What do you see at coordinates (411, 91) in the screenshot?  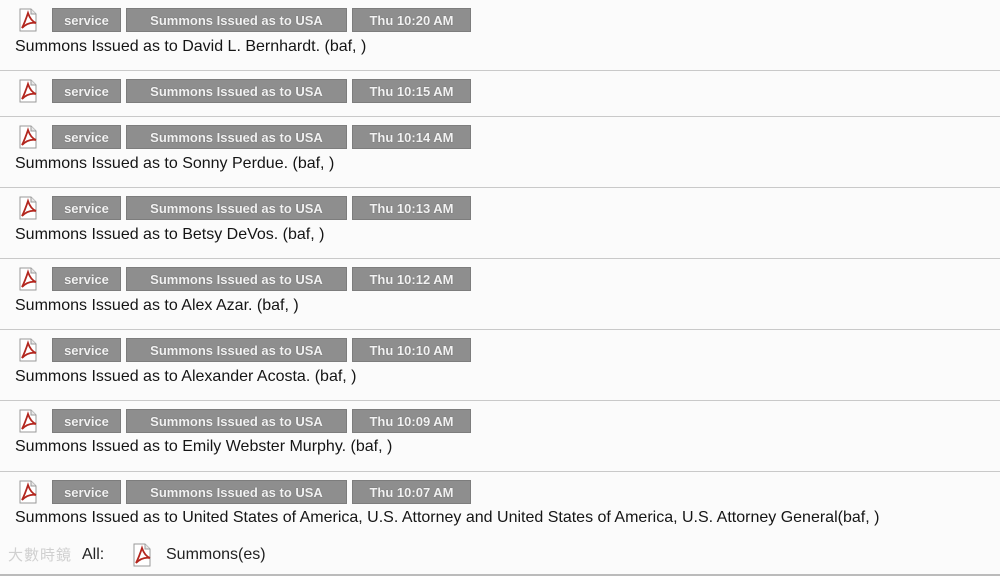 I see `timestamp-tag: Thu 10:15 AM` at bounding box center [411, 91].